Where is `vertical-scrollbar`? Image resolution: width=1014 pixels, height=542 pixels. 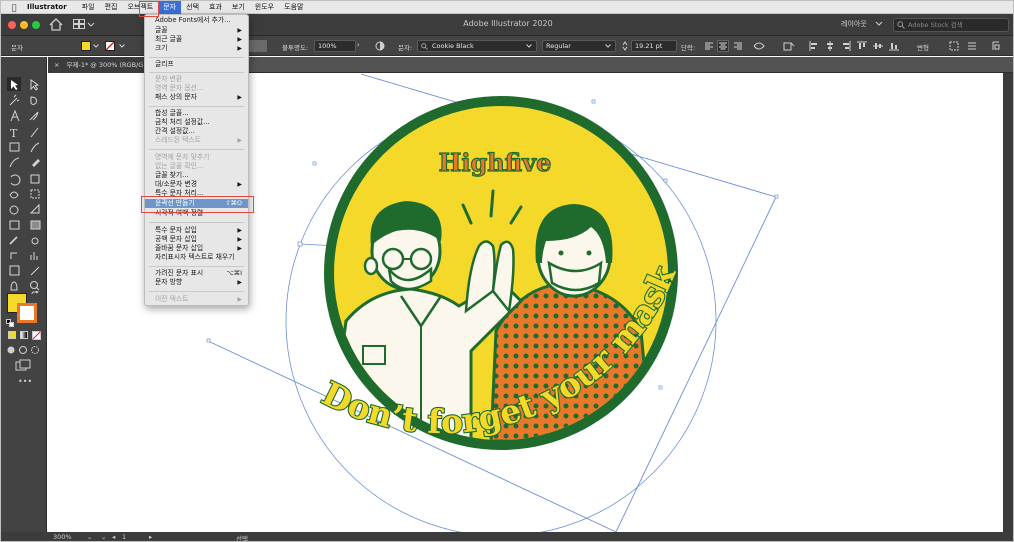 vertical-scrollbar is located at coordinates (1008, 302).